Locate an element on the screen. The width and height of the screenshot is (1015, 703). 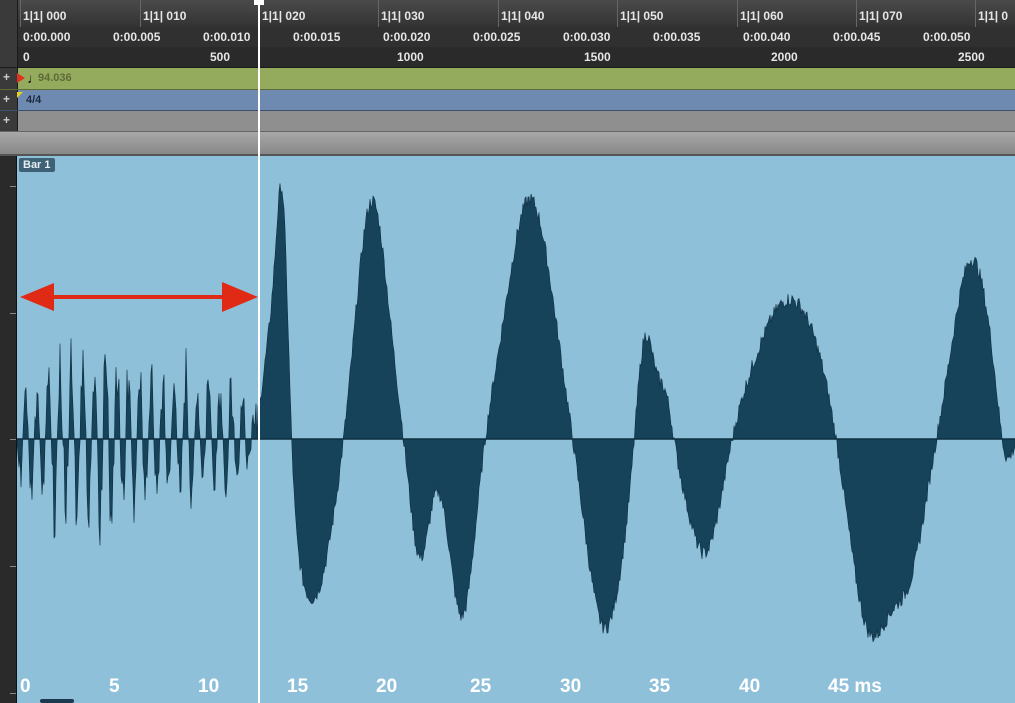
time-label: 0:00.015 is located at coordinates (317, 37).